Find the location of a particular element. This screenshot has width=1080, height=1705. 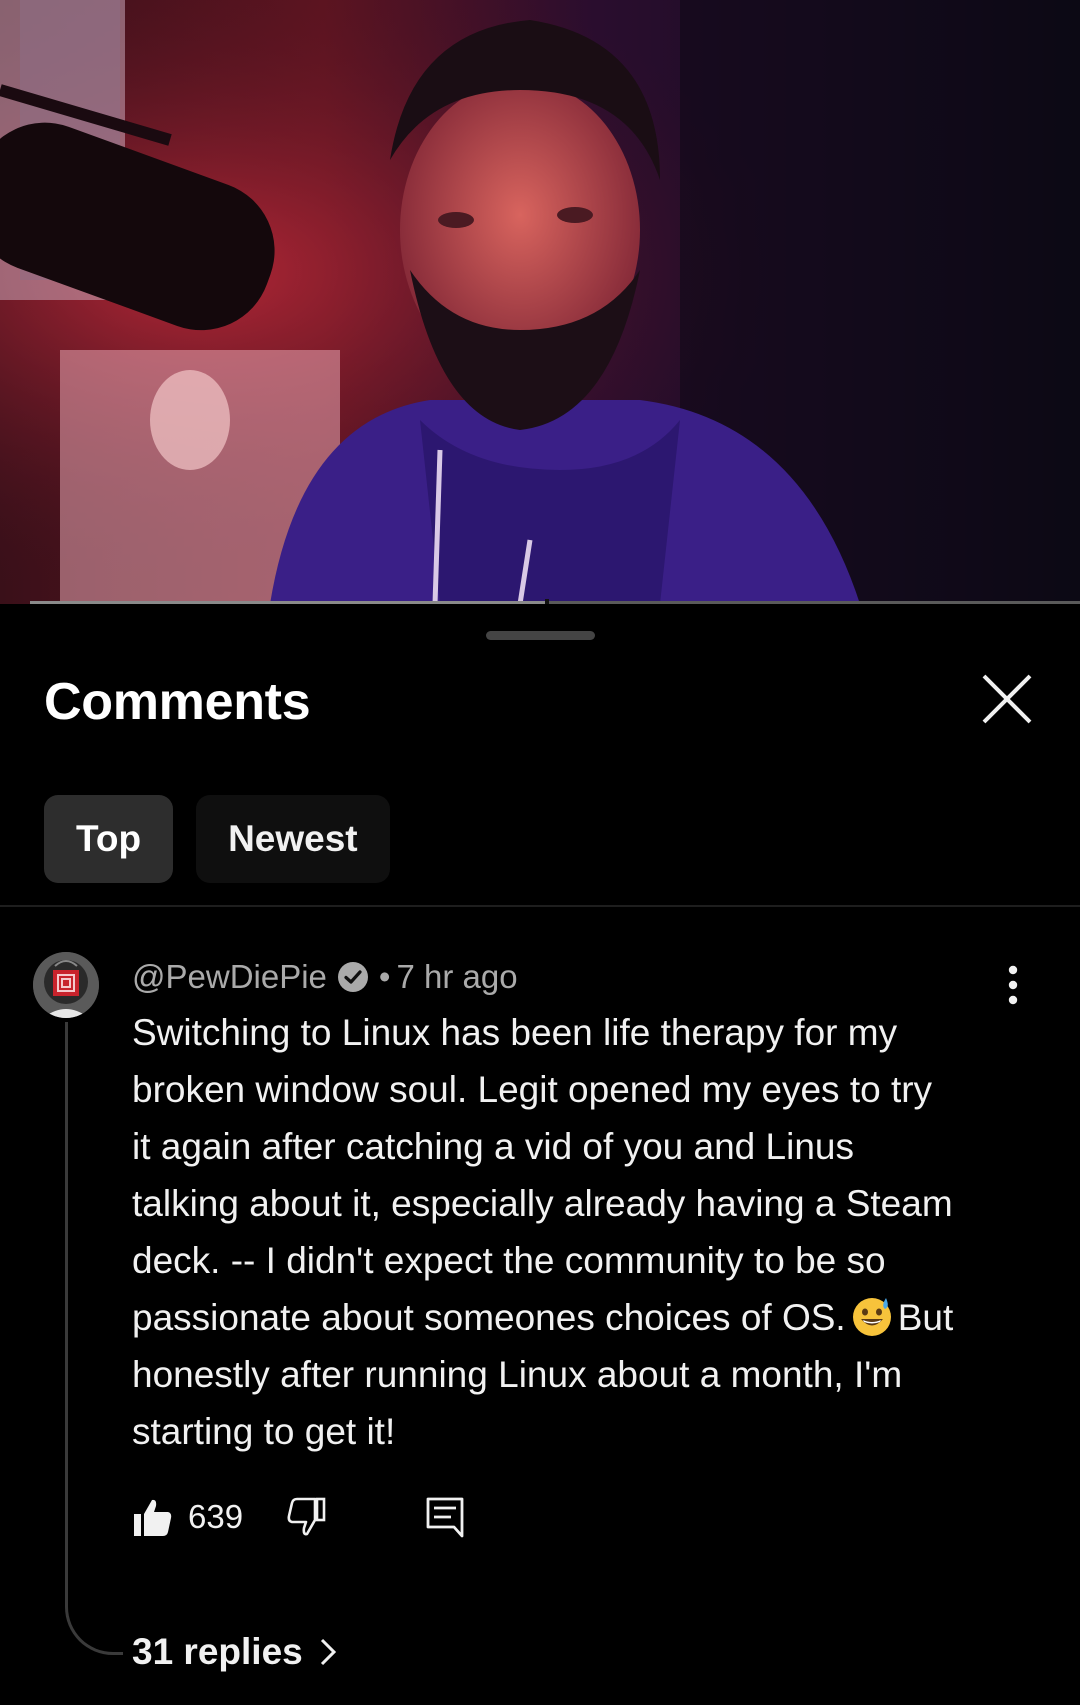

comments-title: Comments is located at coordinates (177, 702).